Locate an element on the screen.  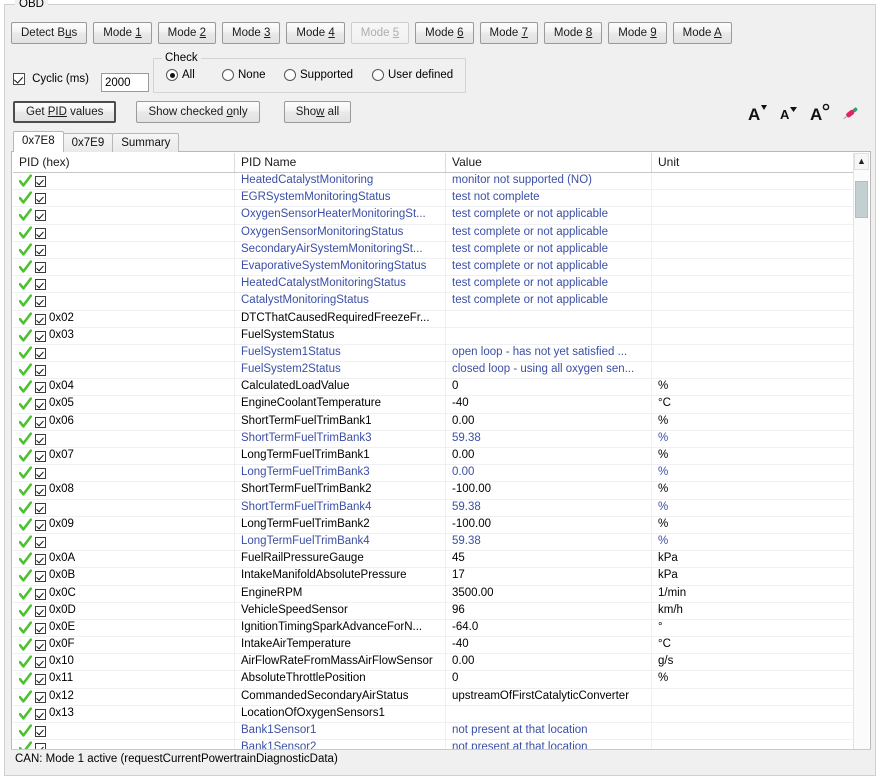
cell-value: 45 is located at coordinates (549, 559).